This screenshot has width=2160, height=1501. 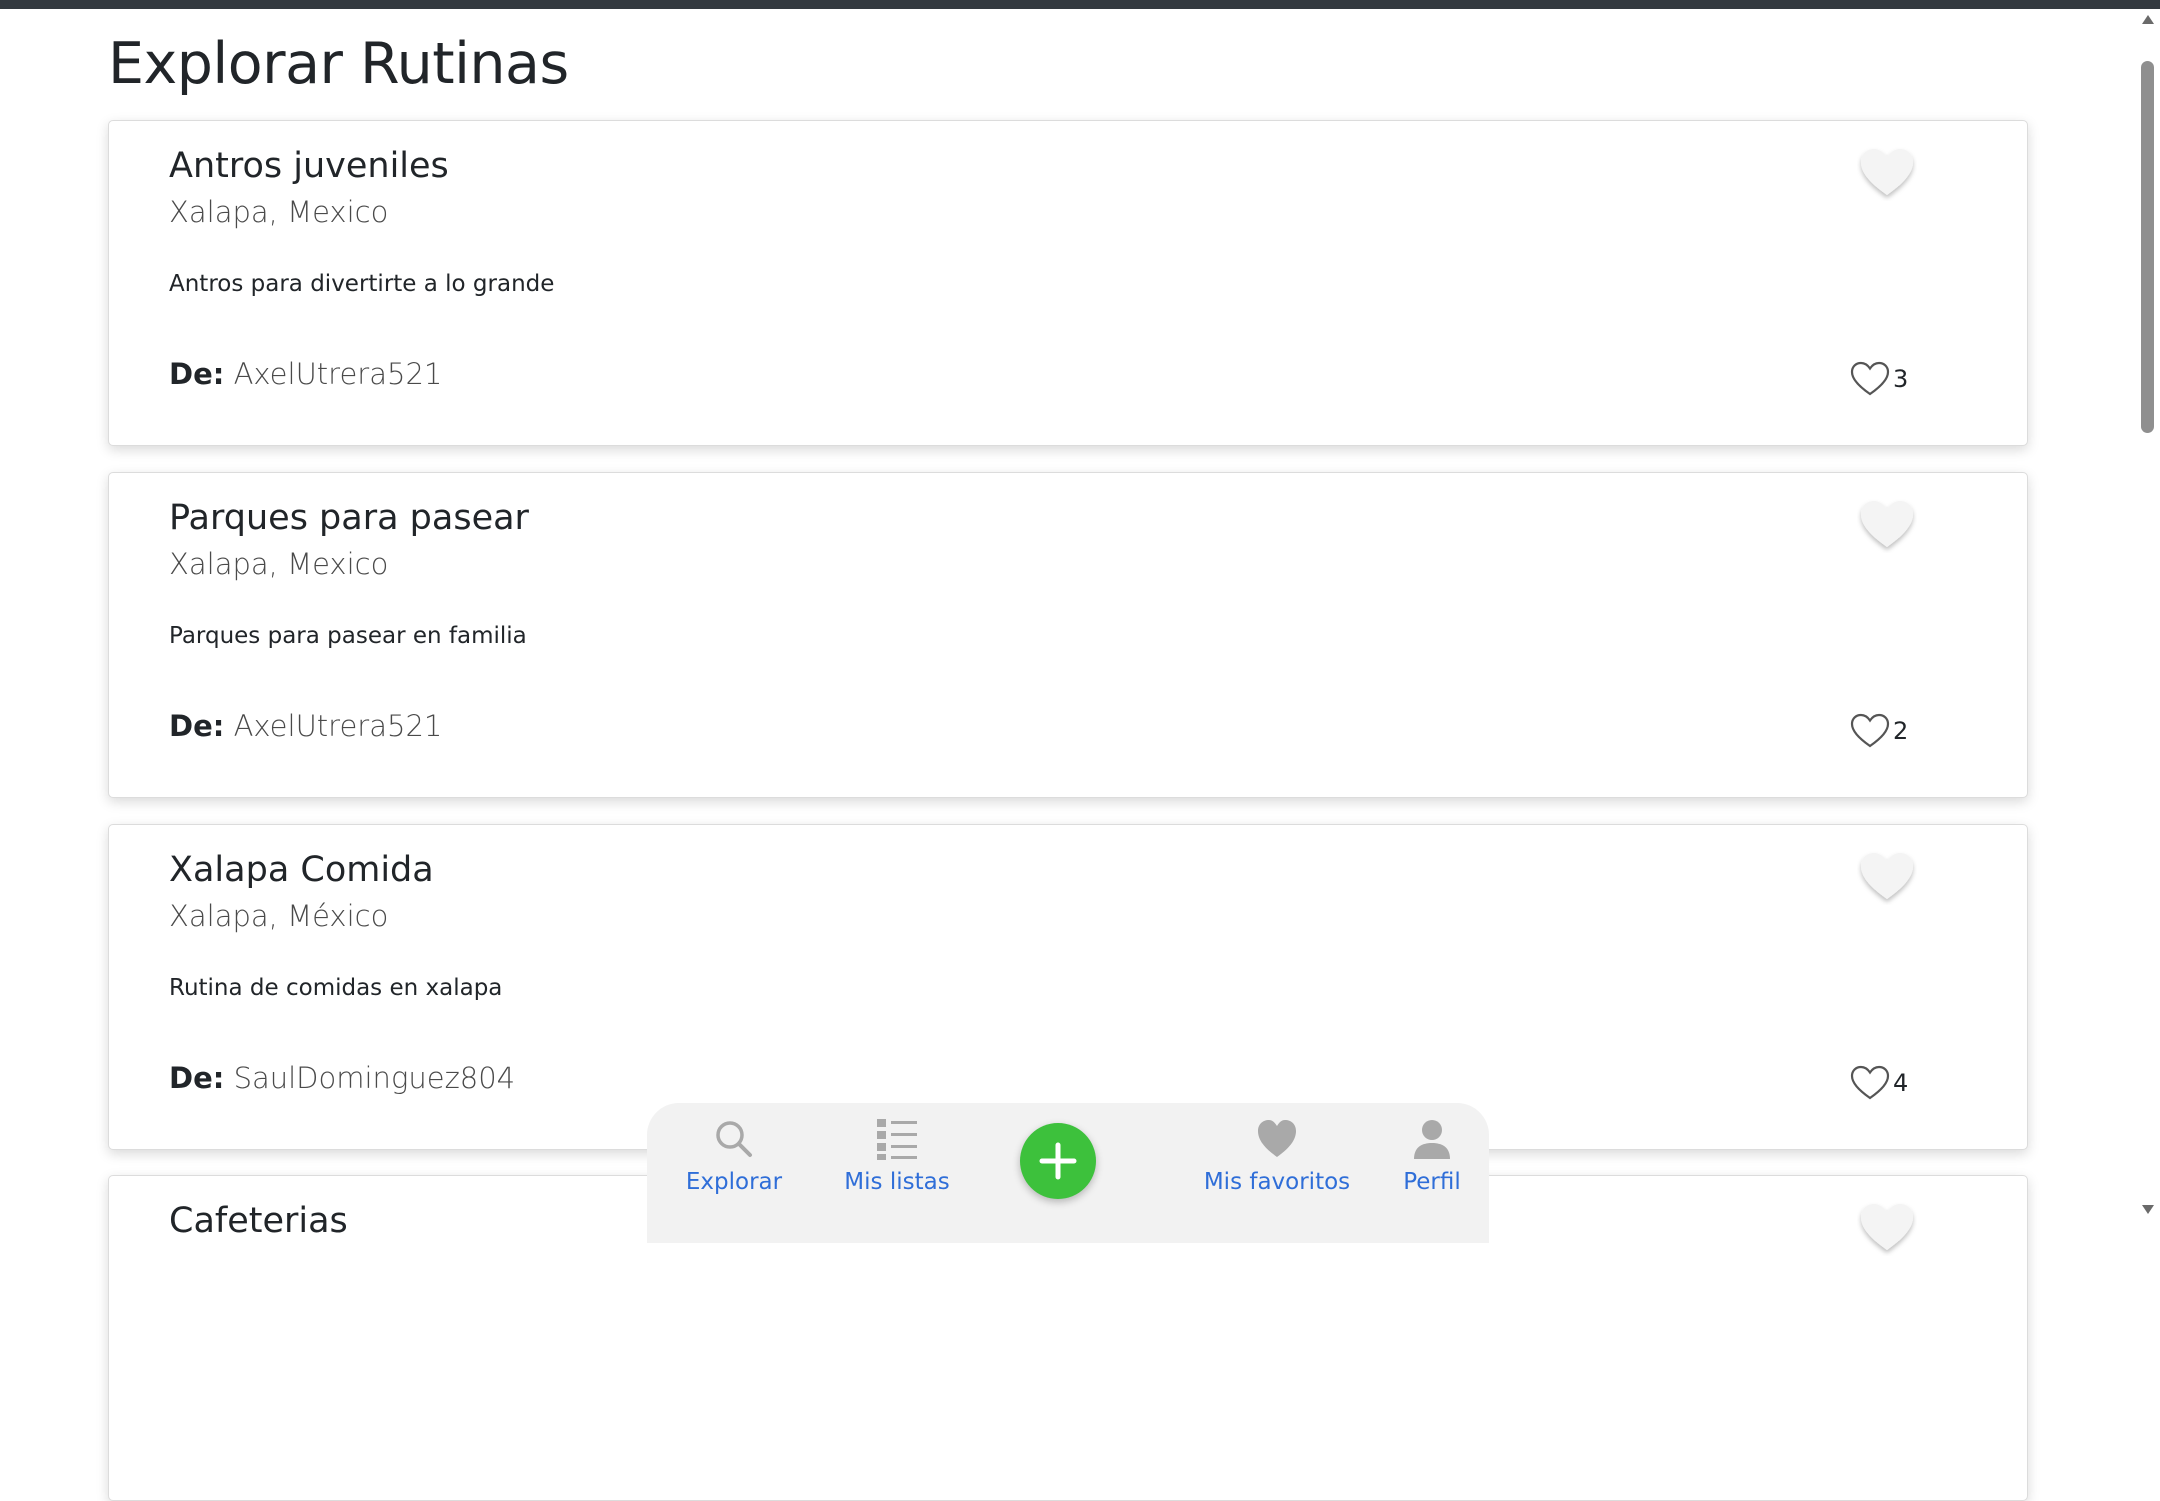 I want to click on add-routine-button, so click(x=1058, y=1161).